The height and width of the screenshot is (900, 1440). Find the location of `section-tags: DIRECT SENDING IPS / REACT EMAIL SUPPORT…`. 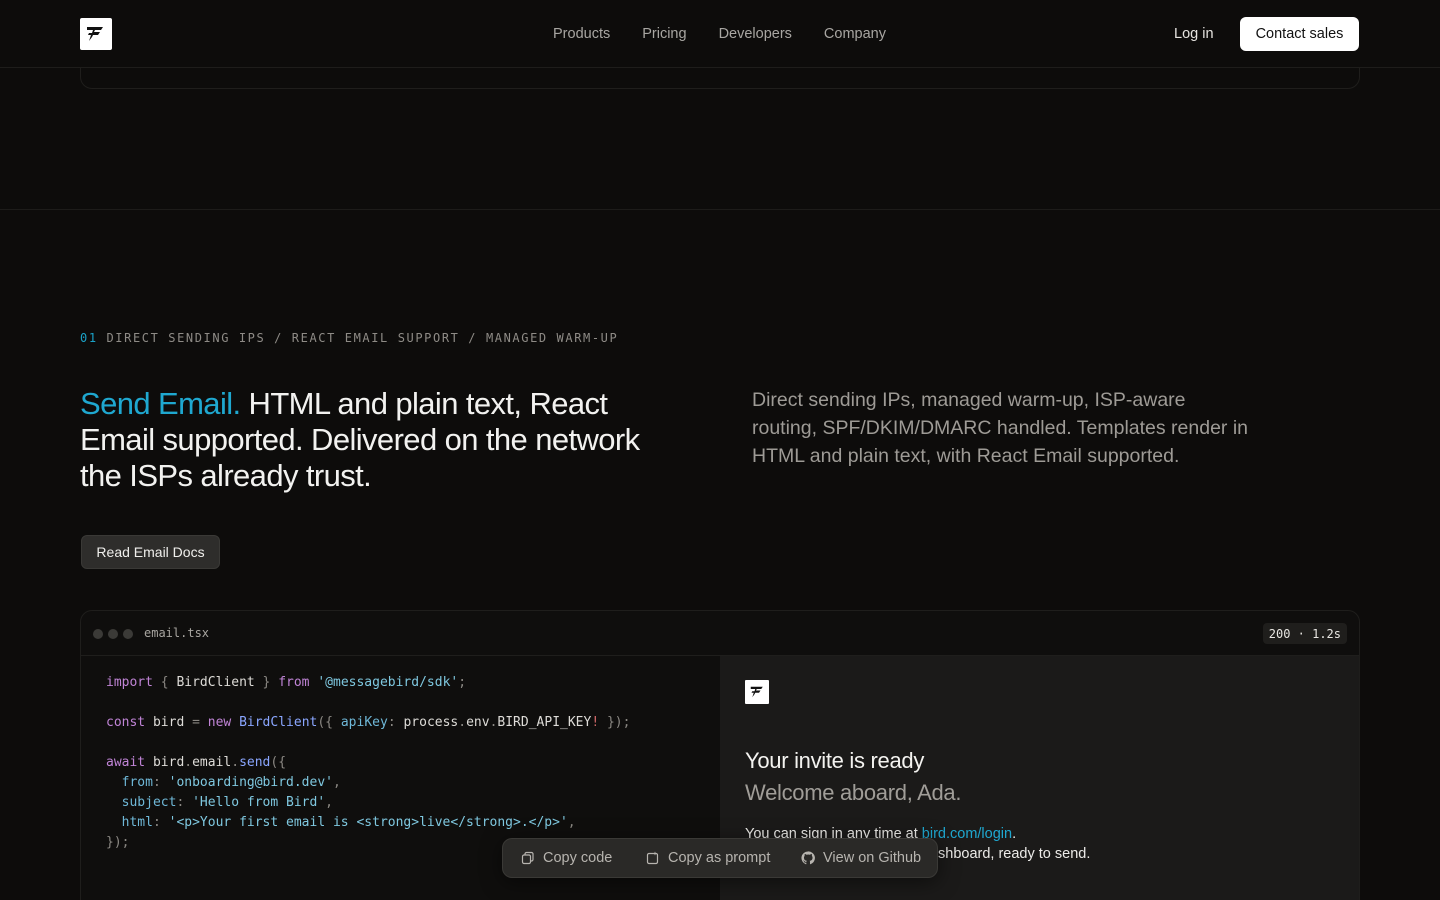

section-tags: DIRECT SENDING IPS / REACT EMAIL SUPPORT… is located at coordinates (362, 338).